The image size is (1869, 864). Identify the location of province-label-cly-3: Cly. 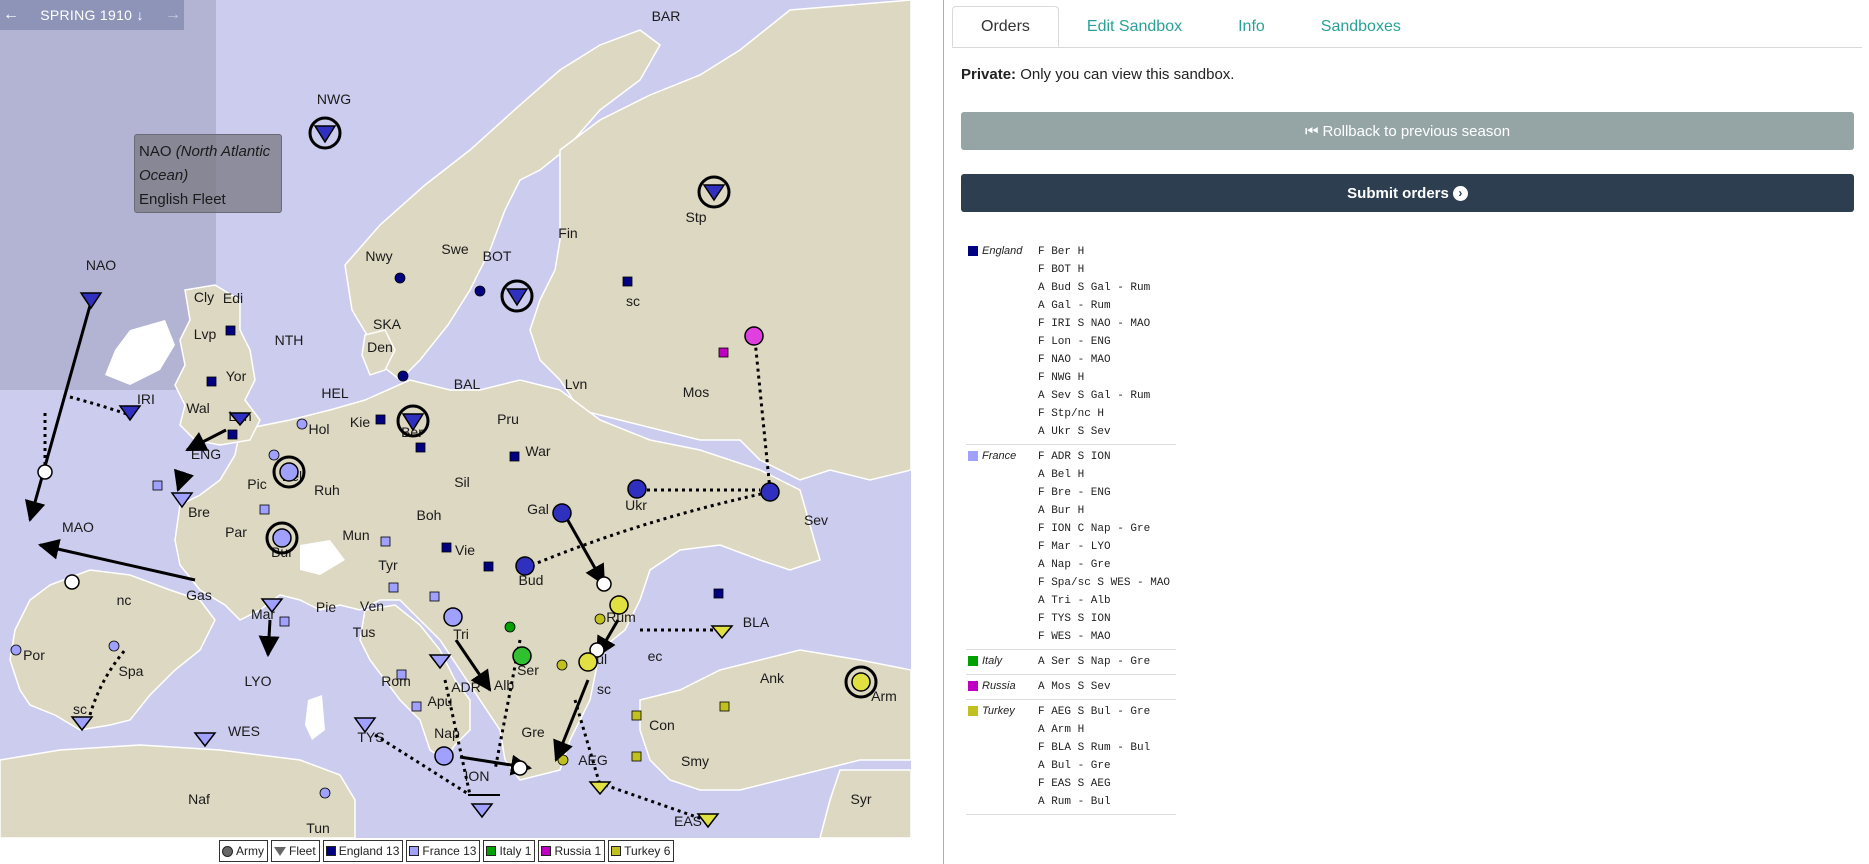
(204, 297).